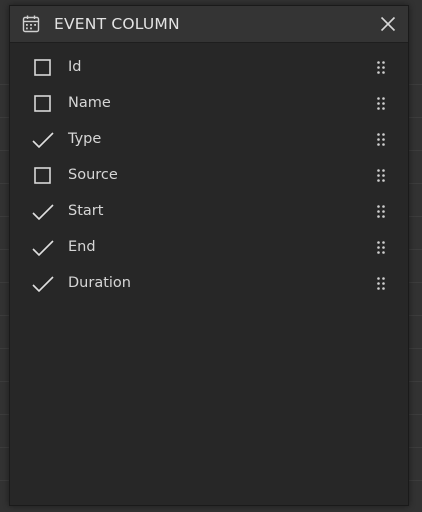  What do you see at coordinates (209, 68) in the screenshot?
I see `column-row: Id` at bounding box center [209, 68].